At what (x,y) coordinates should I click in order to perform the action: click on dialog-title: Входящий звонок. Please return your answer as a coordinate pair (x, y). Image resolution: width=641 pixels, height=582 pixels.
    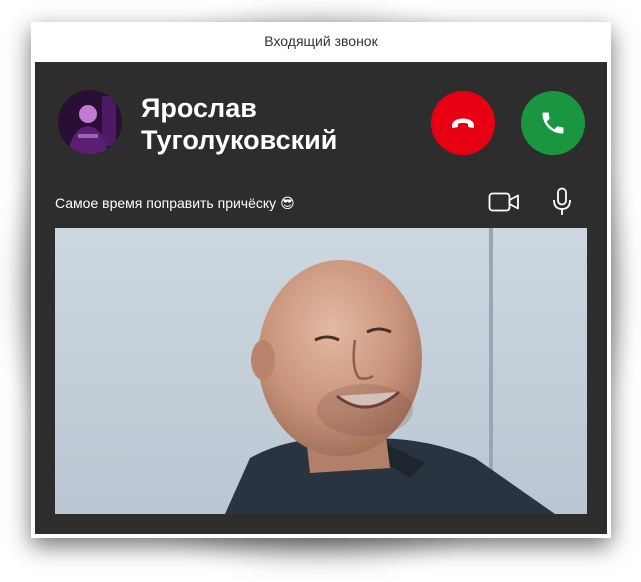
    Looking at the image, I should click on (321, 41).